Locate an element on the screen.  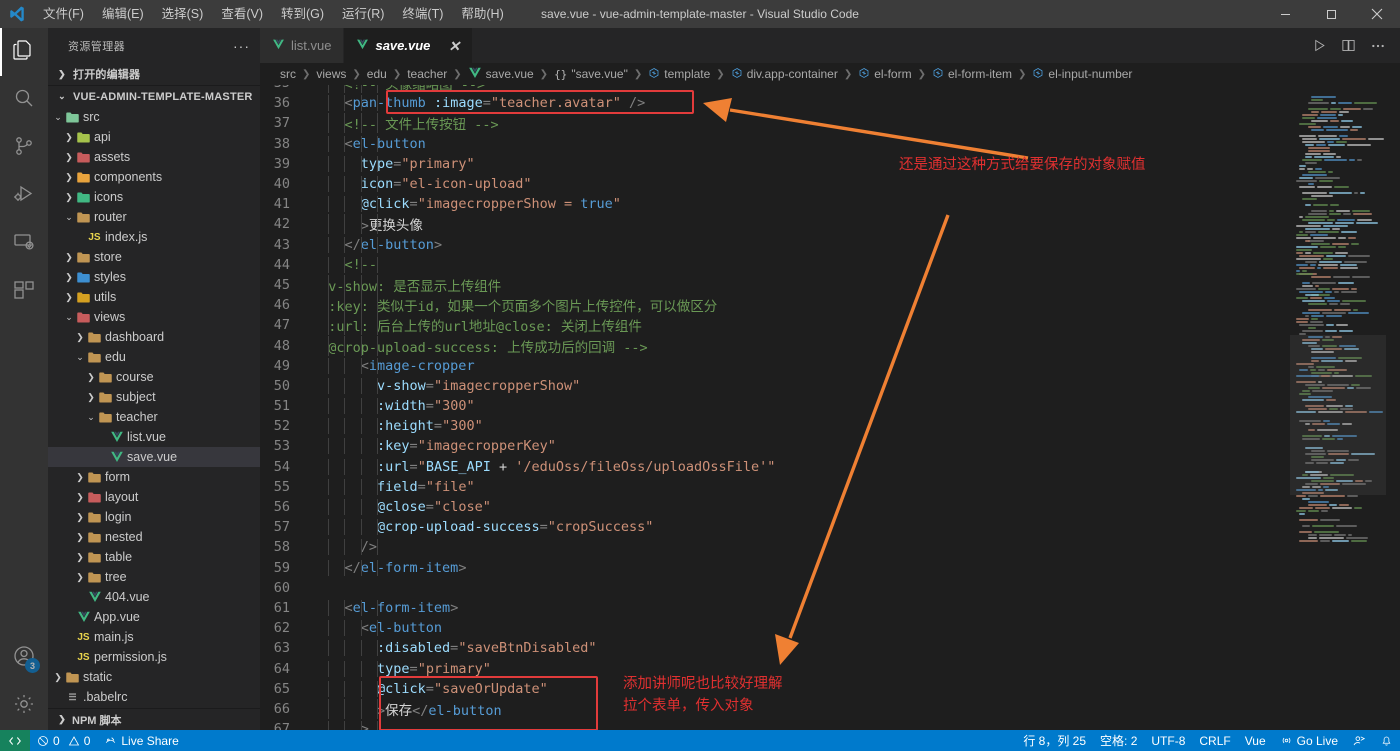
breadcrumb-item-edu: edu is located at coordinates (377, 74).